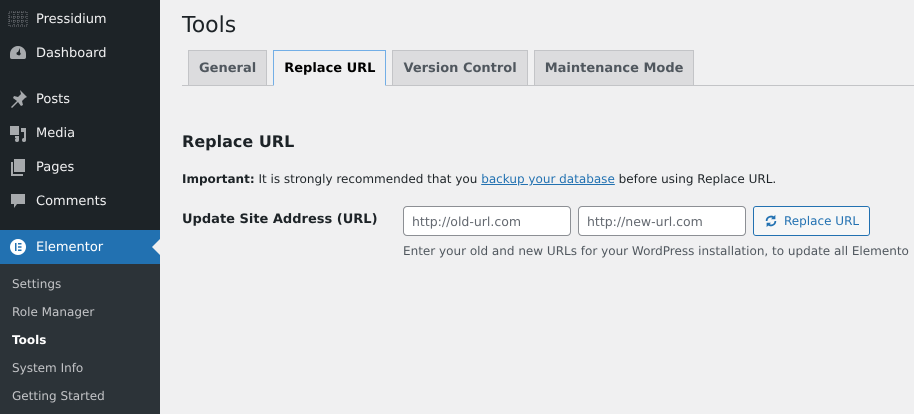 This screenshot has width=914, height=414. What do you see at coordinates (280, 220) in the screenshot?
I see `field-label: Update Site Address (URL)` at bounding box center [280, 220].